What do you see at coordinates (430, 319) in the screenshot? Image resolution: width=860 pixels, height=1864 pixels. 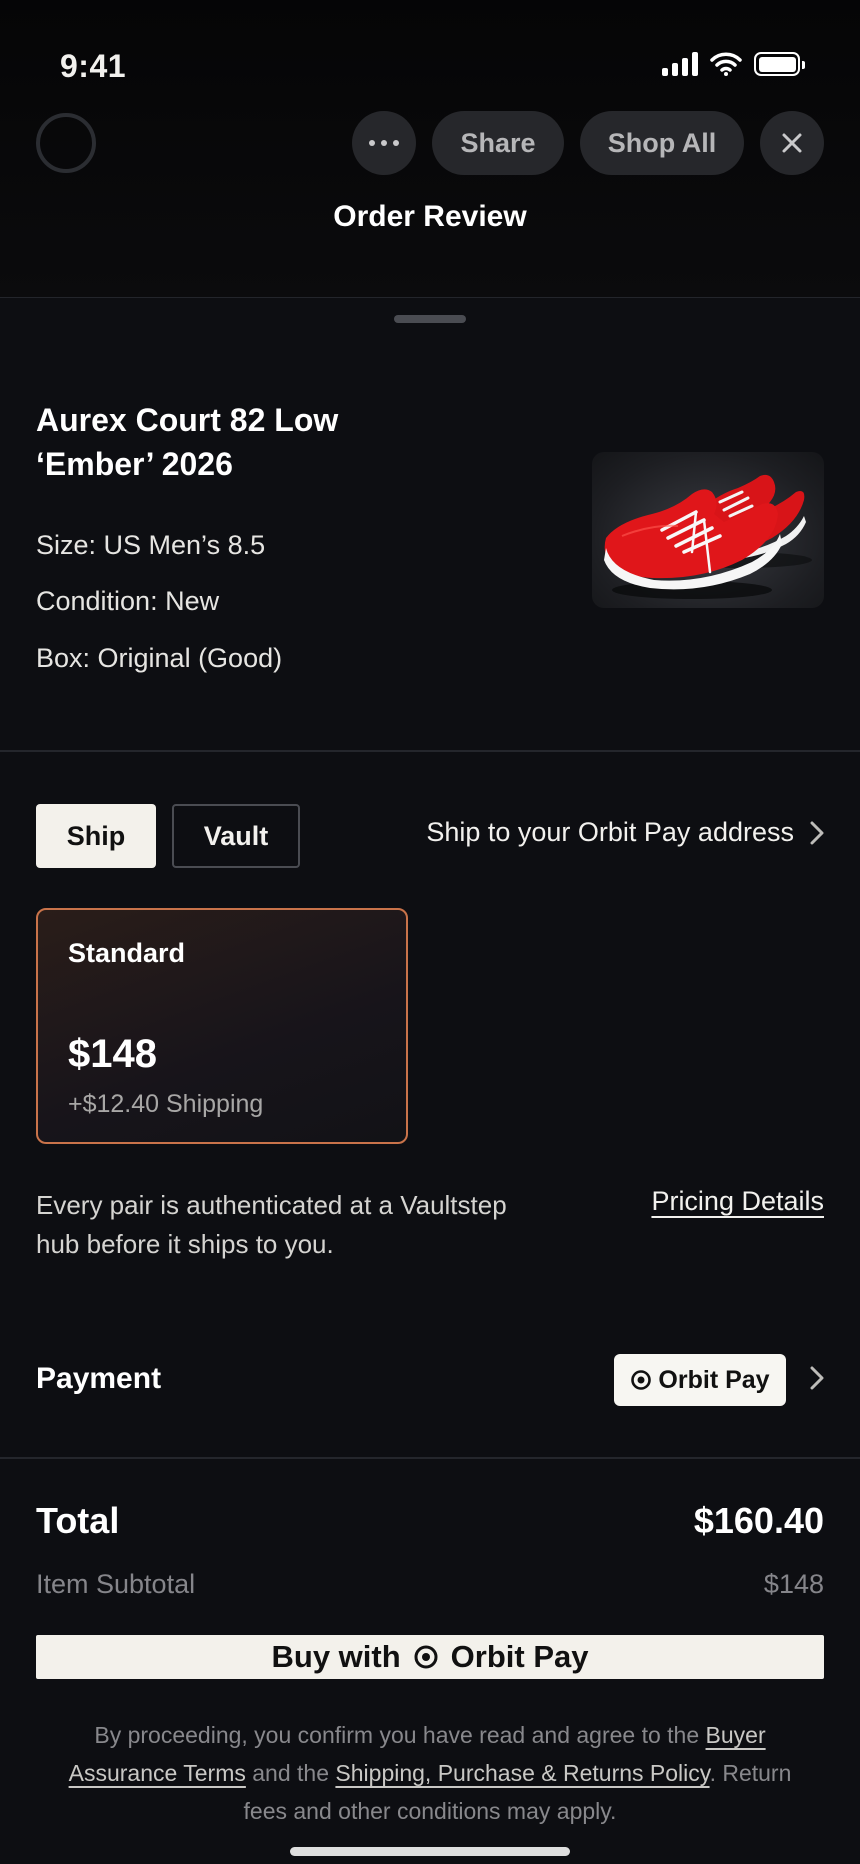 I see `sheet-grabber-handle` at bounding box center [430, 319].